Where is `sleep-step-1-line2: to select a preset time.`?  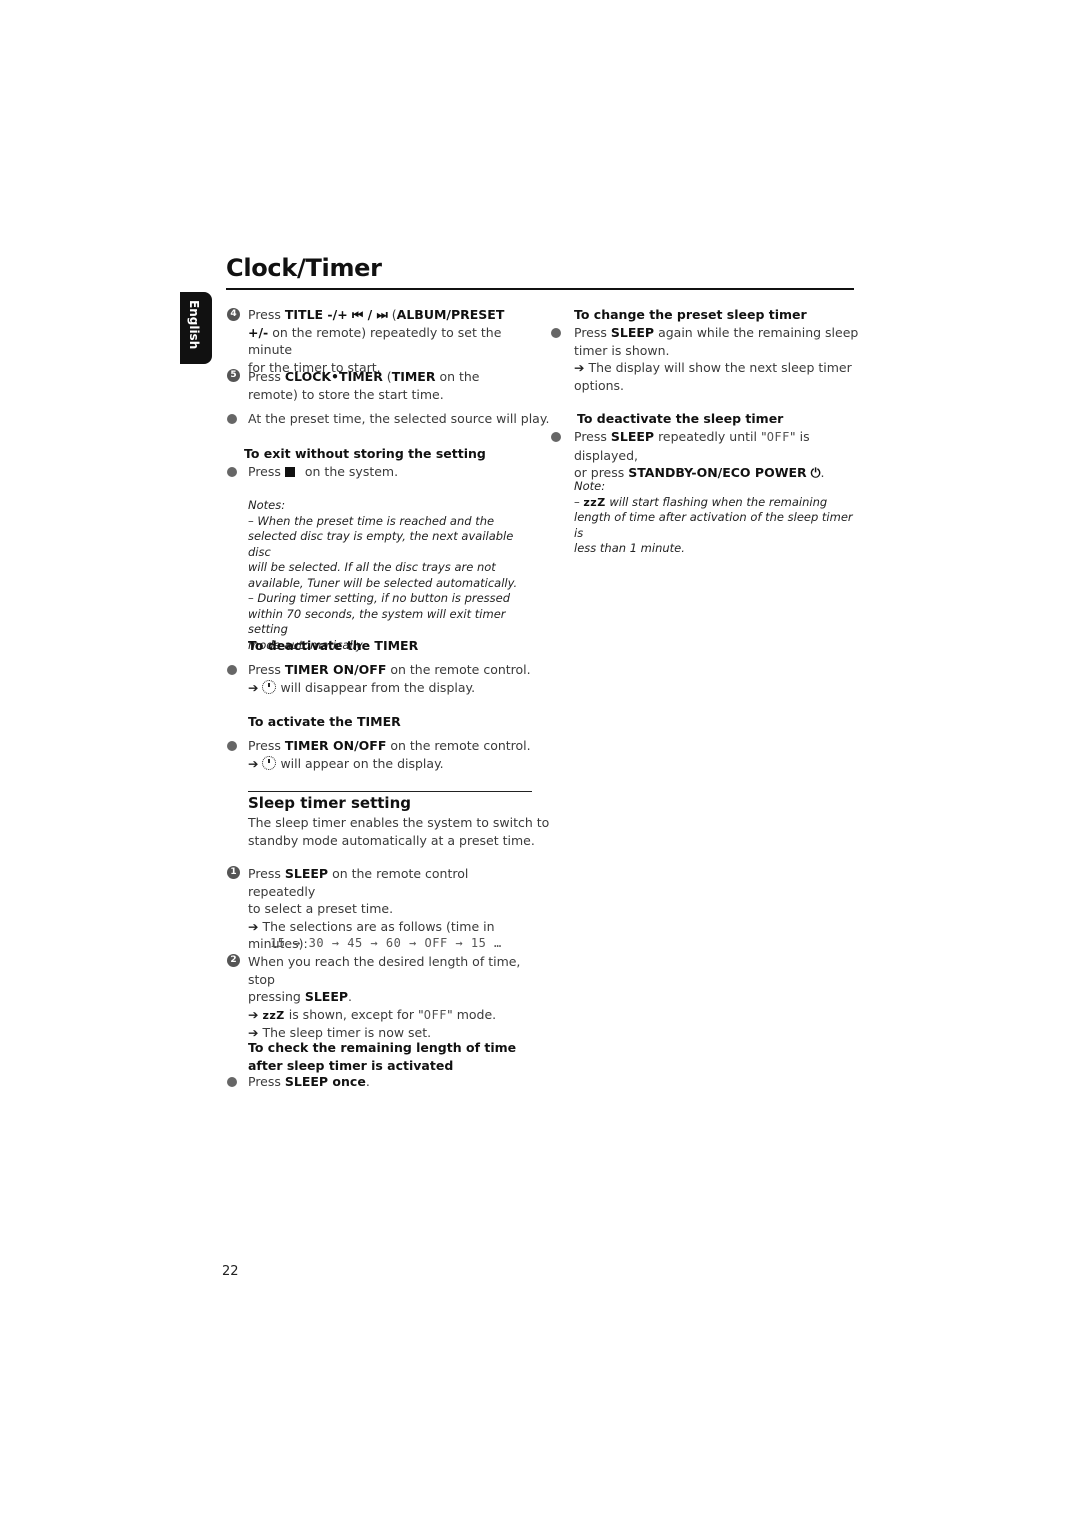
sleep-step-1-line2: to select a preset time. is located at coordinates (321, 908).